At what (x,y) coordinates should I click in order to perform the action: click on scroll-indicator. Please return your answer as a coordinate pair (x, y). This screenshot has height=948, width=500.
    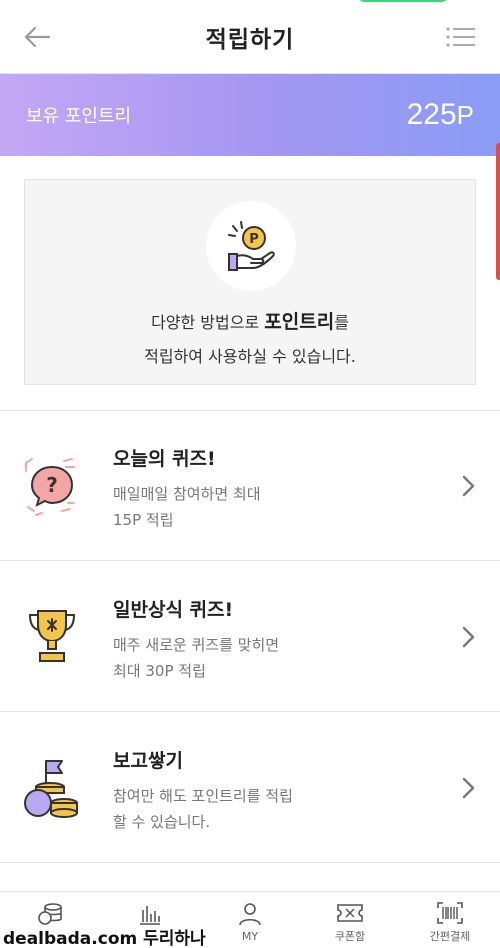
    Looking at the image, I should click on (498, 211).